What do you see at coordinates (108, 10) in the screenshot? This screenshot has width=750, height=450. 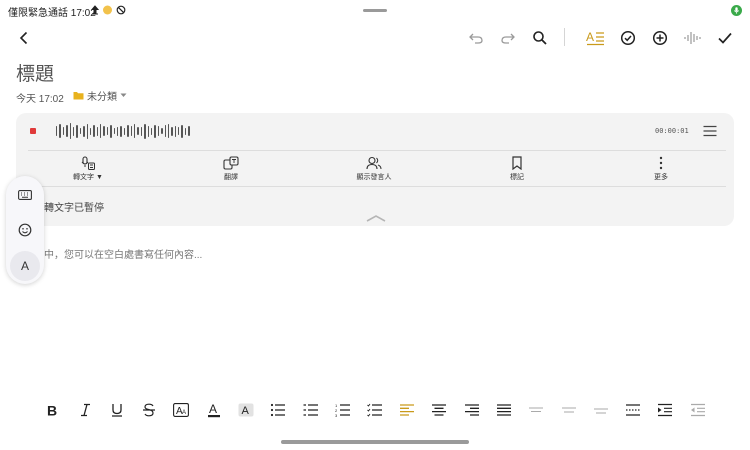 I see `status-icons` at bounding box center [108, 10].